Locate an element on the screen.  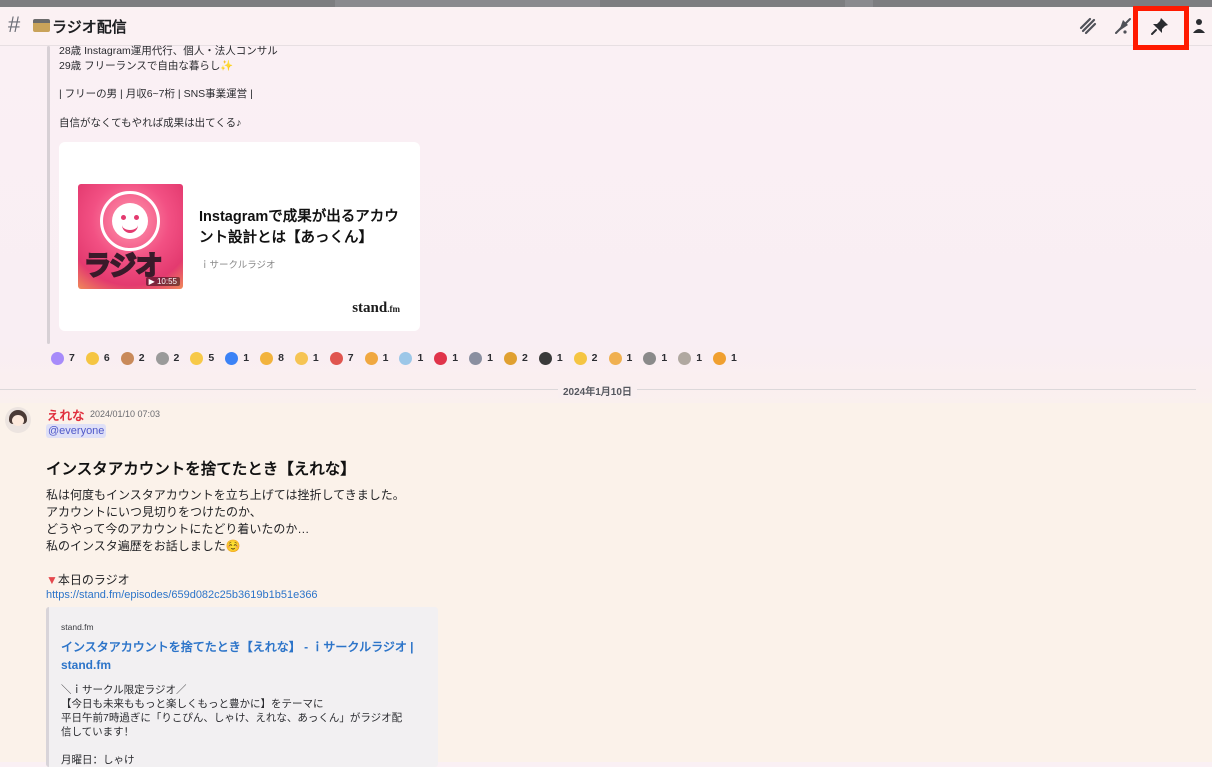
reaction-count: 5 is located at coordinates (211, 358).